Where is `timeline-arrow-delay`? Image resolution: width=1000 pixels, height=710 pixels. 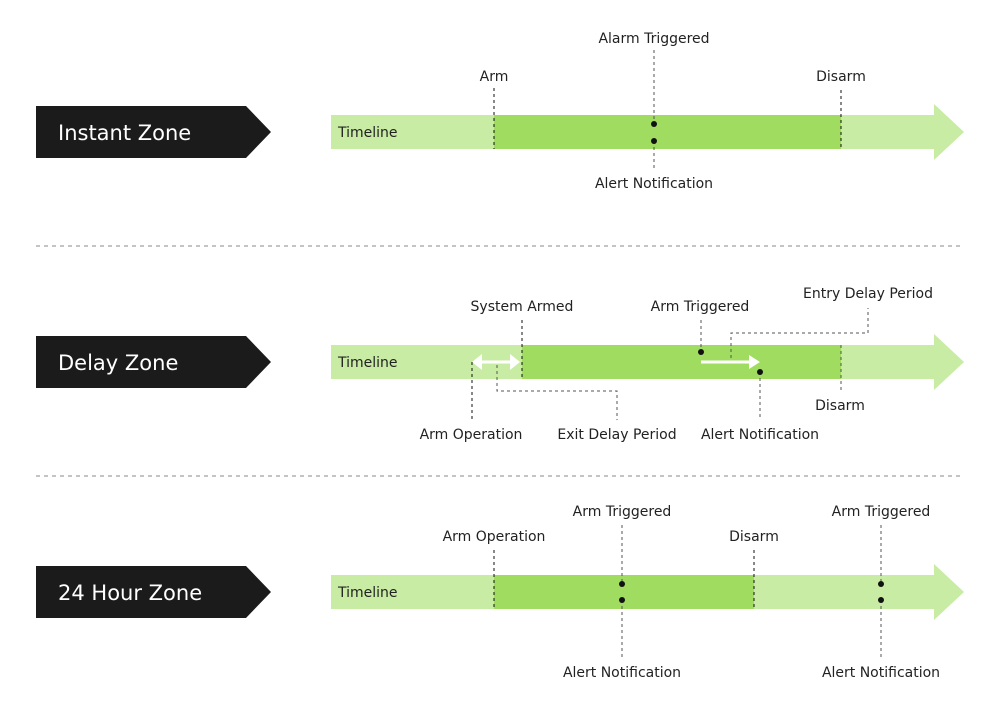 timeline-arrow-delay is located at coordinates (647, 362).